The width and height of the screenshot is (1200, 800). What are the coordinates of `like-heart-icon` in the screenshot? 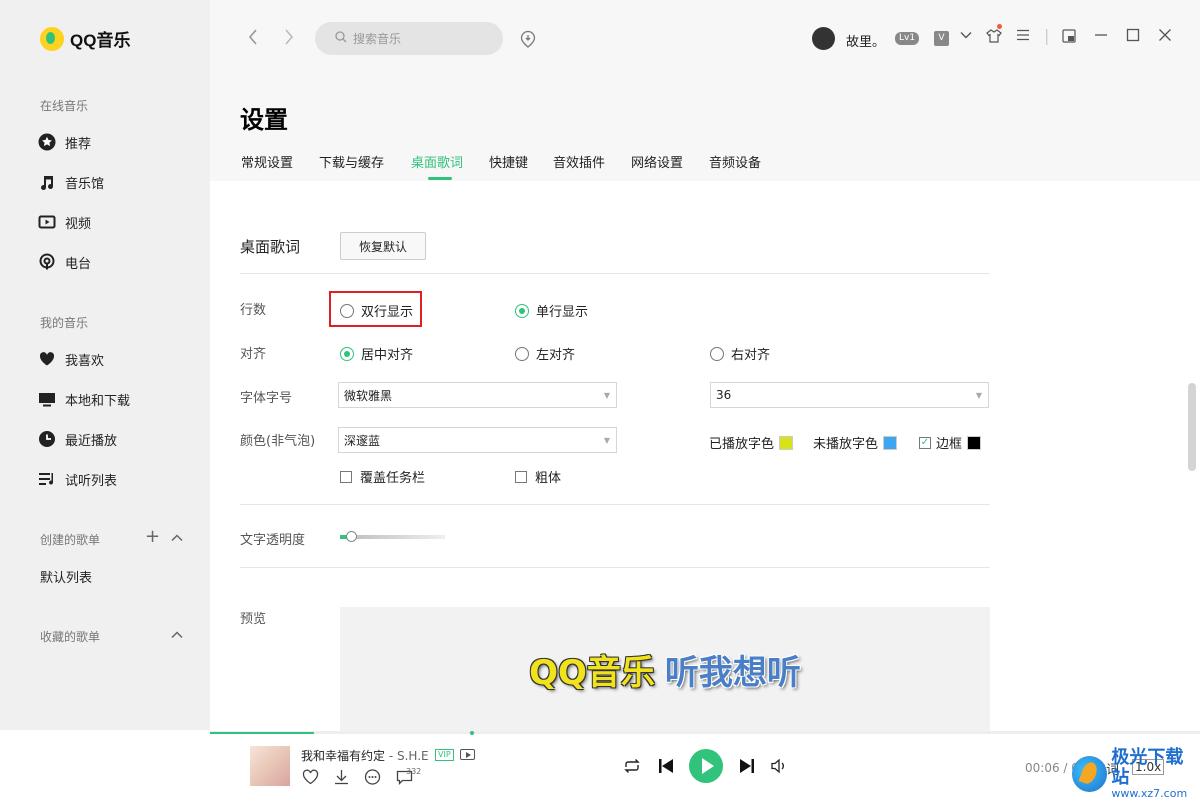 It's located at (310, 779).